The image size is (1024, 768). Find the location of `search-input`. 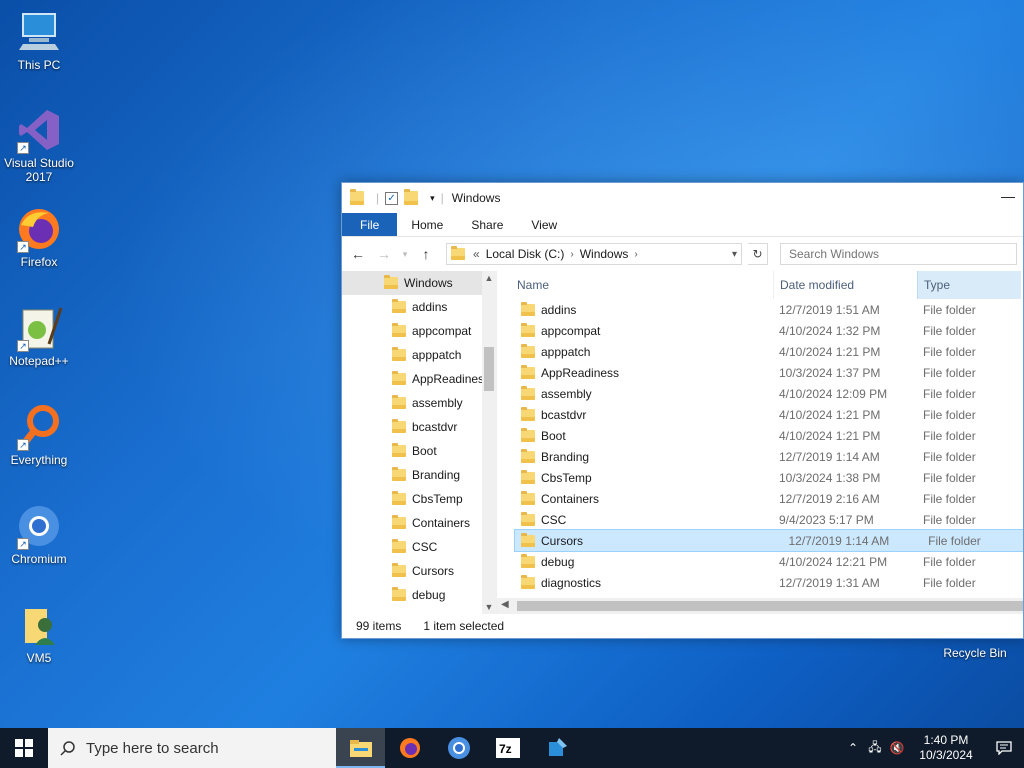

search-input is located at coordinates (898, 254).